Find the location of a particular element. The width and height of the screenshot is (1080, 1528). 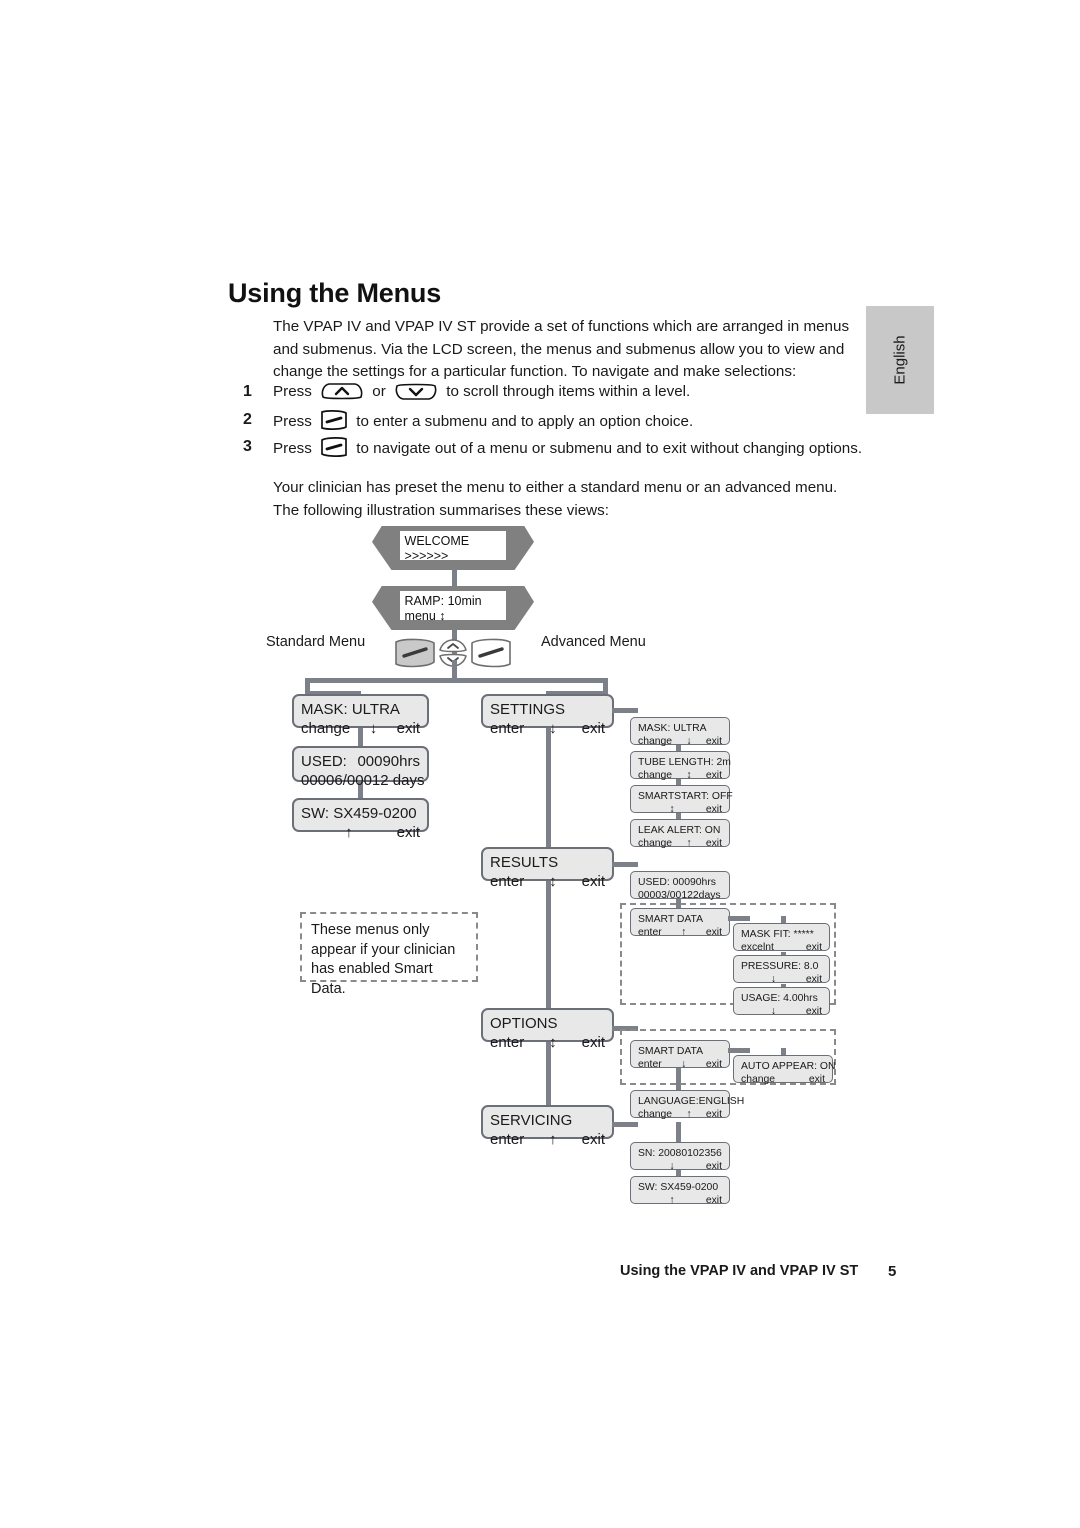

box-title: AUTO APPEAR: ON is located at coordinates (788, 1066).